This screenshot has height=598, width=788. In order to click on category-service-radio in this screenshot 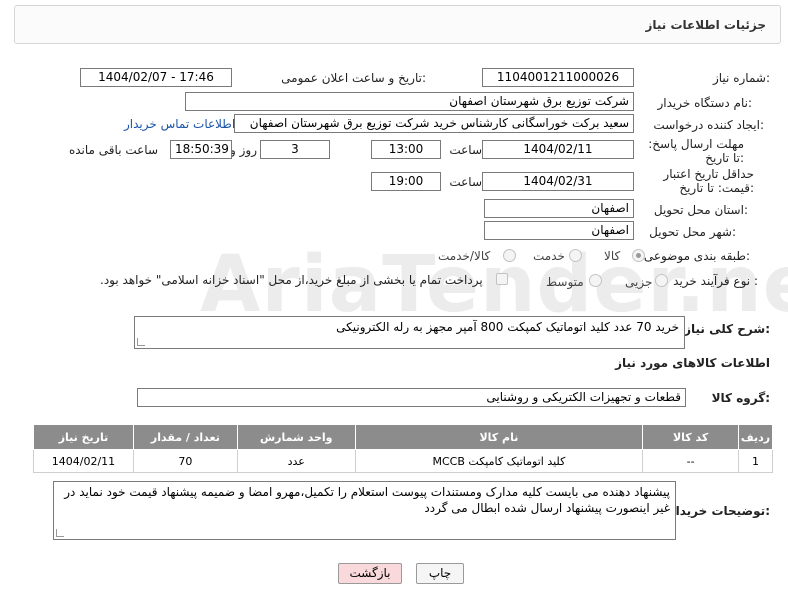, I will do `click(575, 255)`.